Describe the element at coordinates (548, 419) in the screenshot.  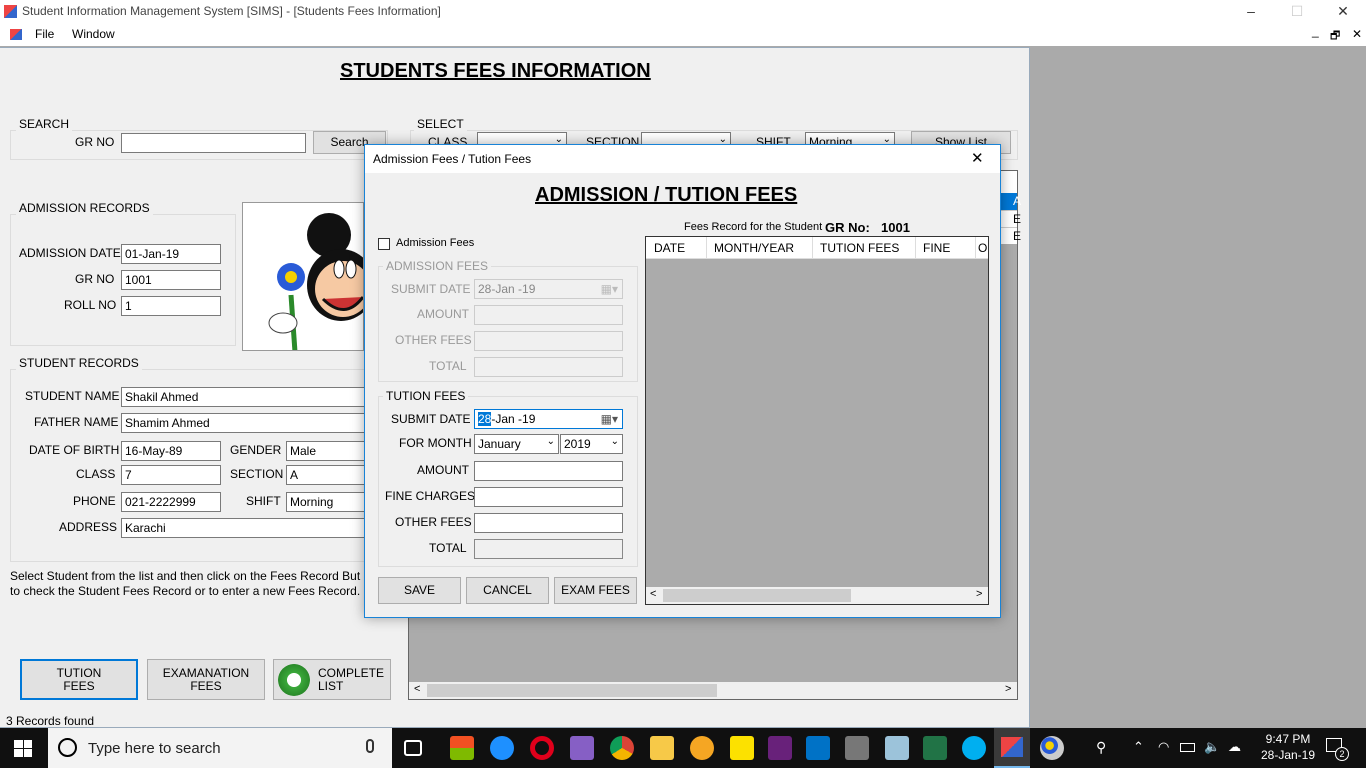
I see `tut-submit-date-picker: 28-Jan -19 ▦▾` at that location.